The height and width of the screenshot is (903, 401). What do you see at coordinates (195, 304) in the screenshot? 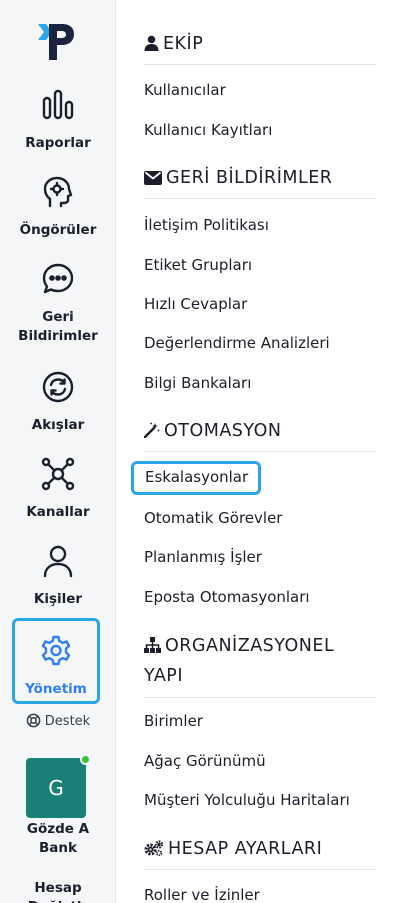
I see `menu-link-quick-replies: Hızlı Cevaplar` at bounding box center [195, 304].